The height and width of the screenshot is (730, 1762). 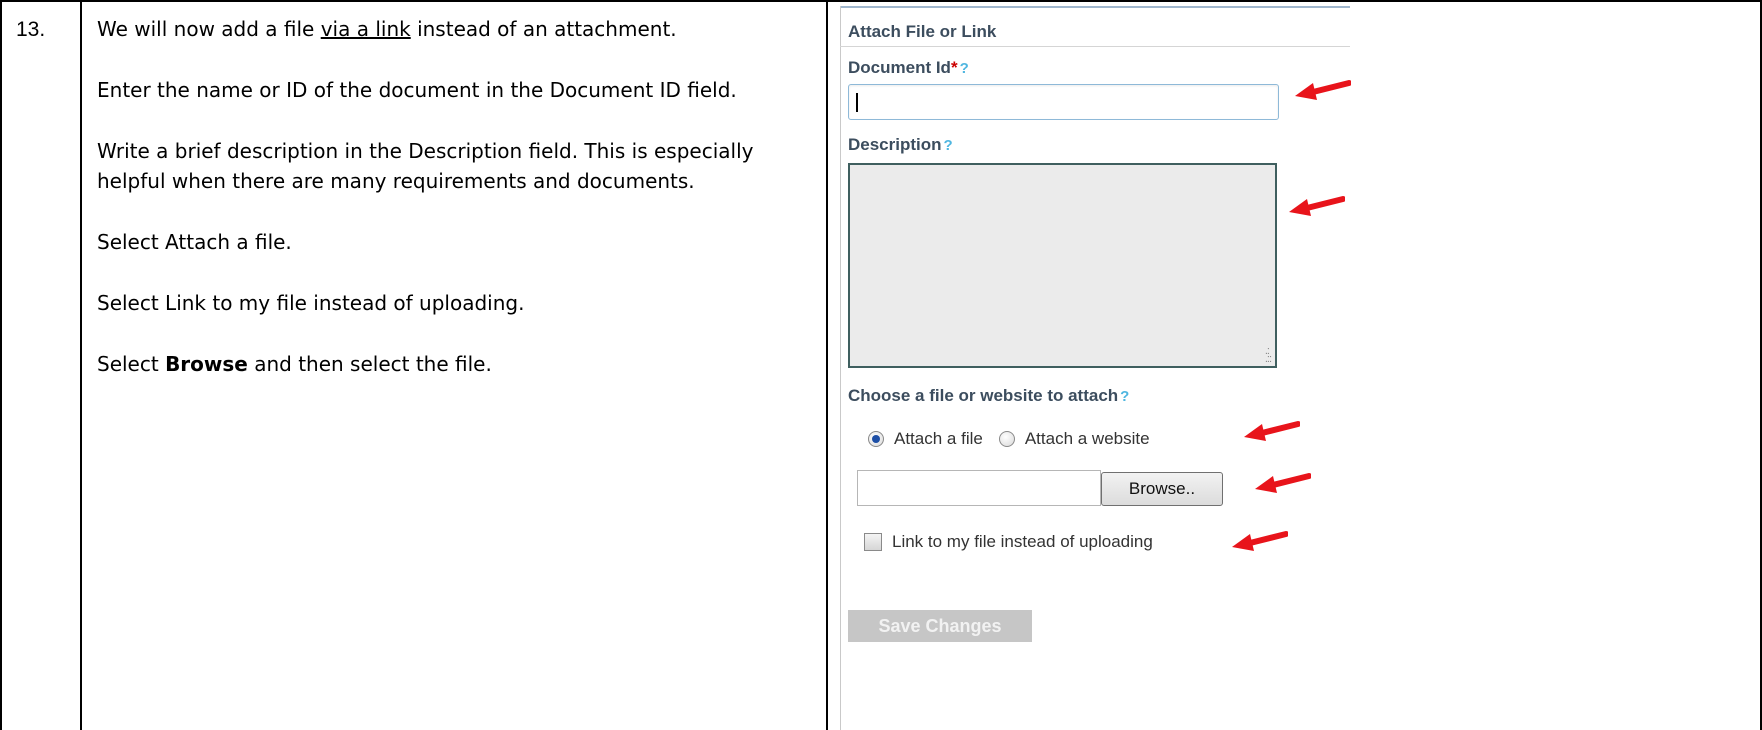 What do you see at coordinates (979, 488) in the screenshot?
I see `file-path-input` at bounding box center [979, 488].